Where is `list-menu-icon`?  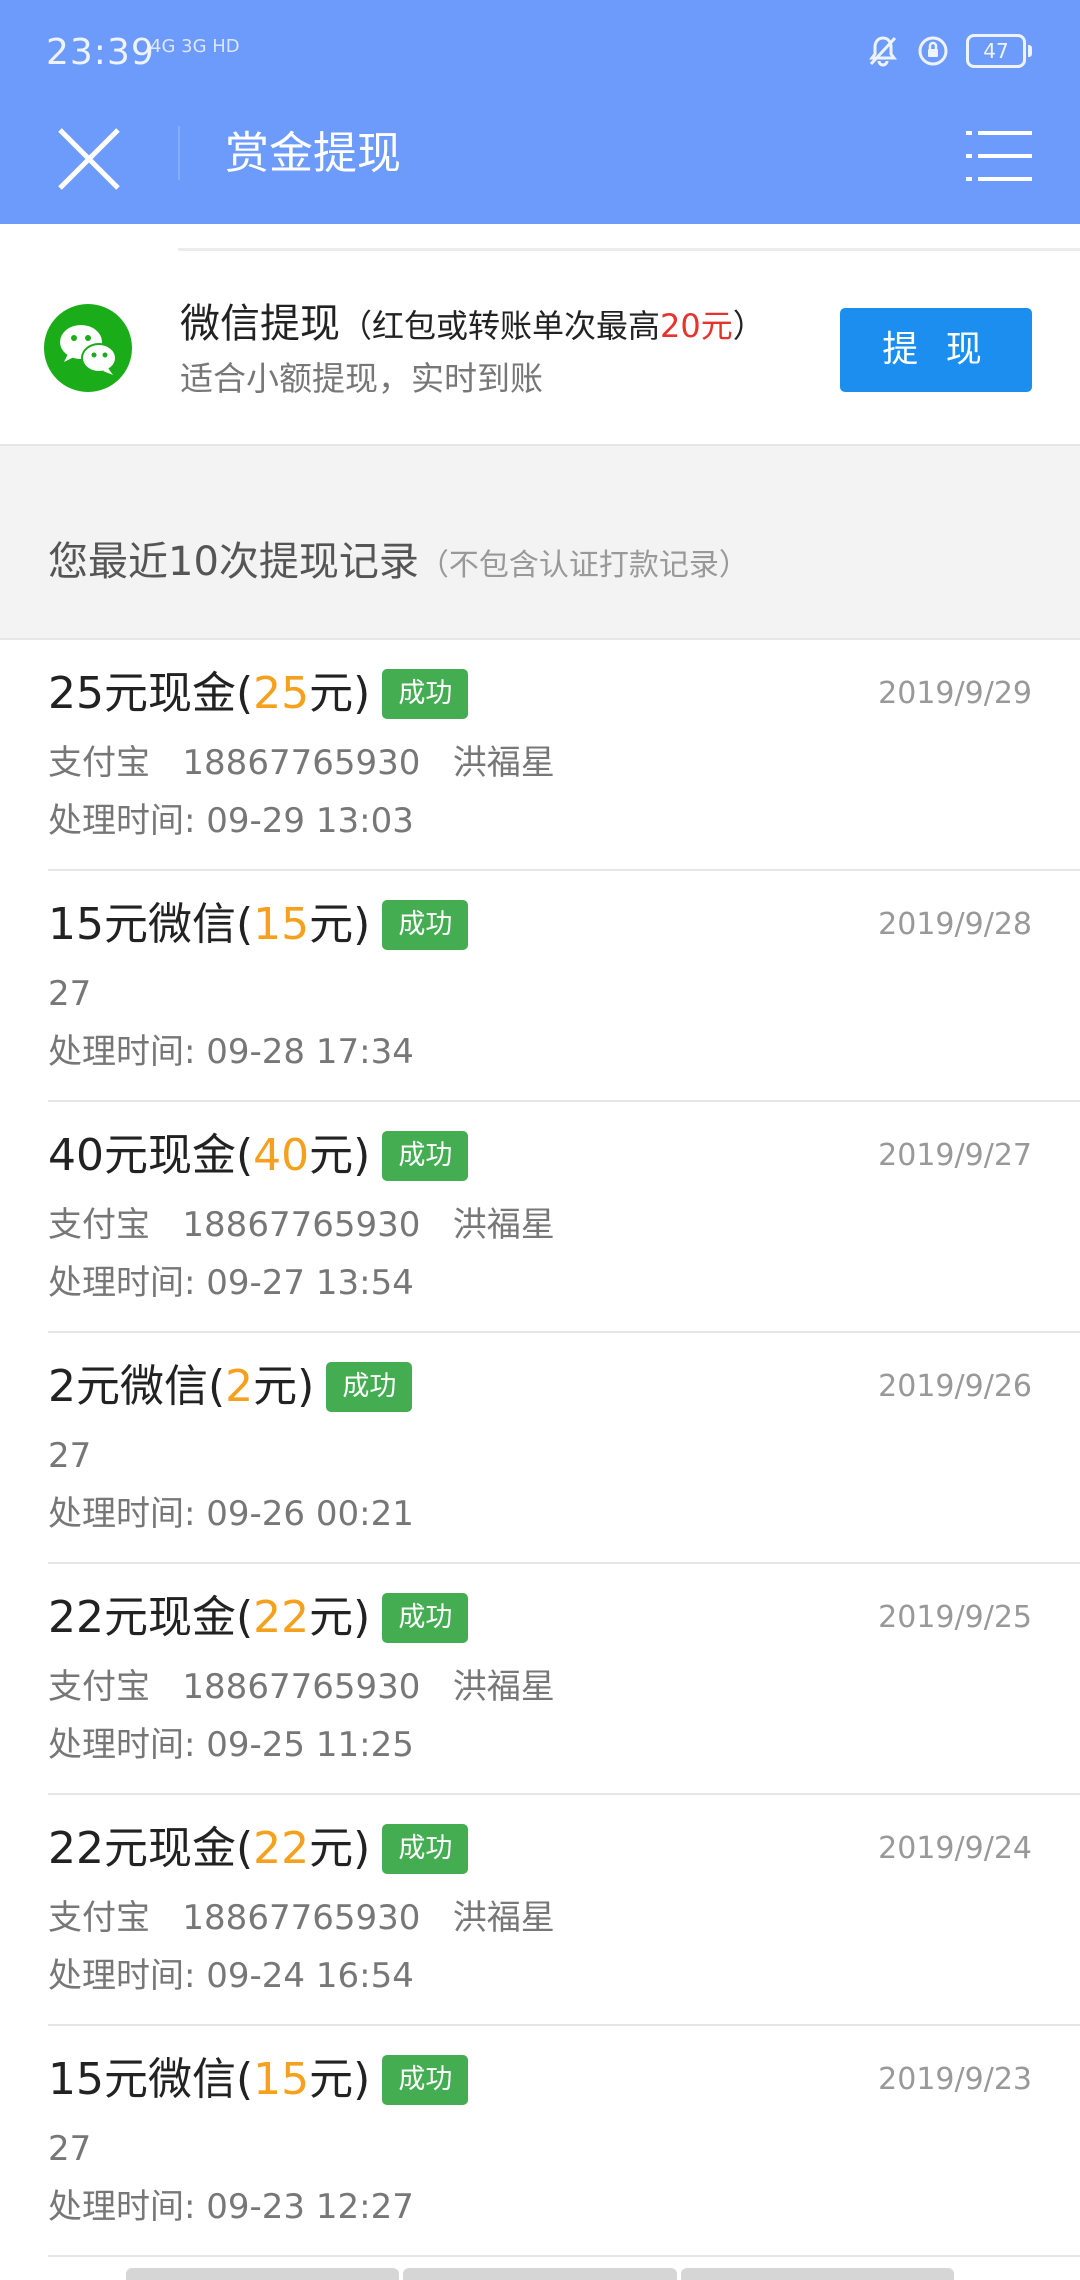
list-menu-icon is located at coordinates (999, 156).